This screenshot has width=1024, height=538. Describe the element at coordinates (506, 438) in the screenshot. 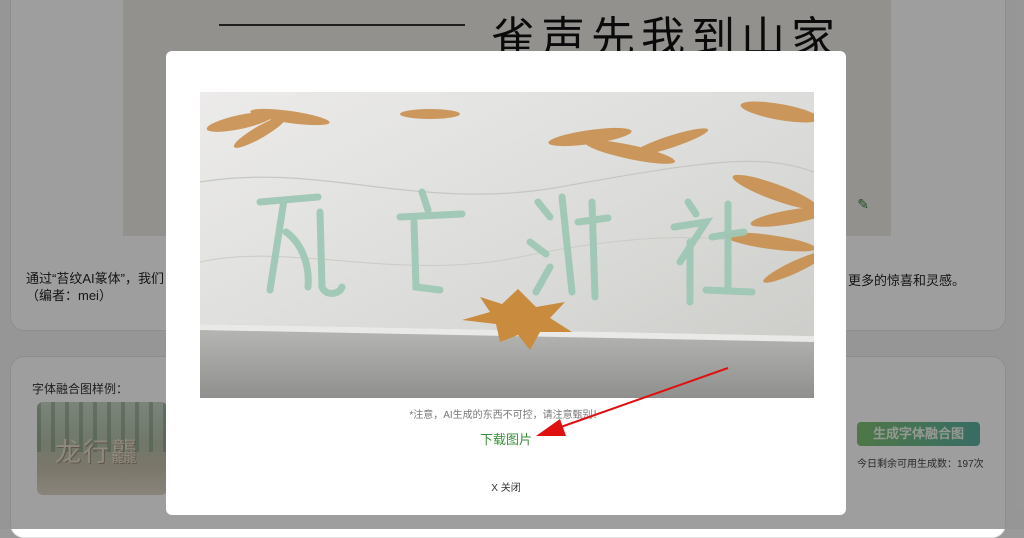

I see `download-image-link: 下载图片` at that location.